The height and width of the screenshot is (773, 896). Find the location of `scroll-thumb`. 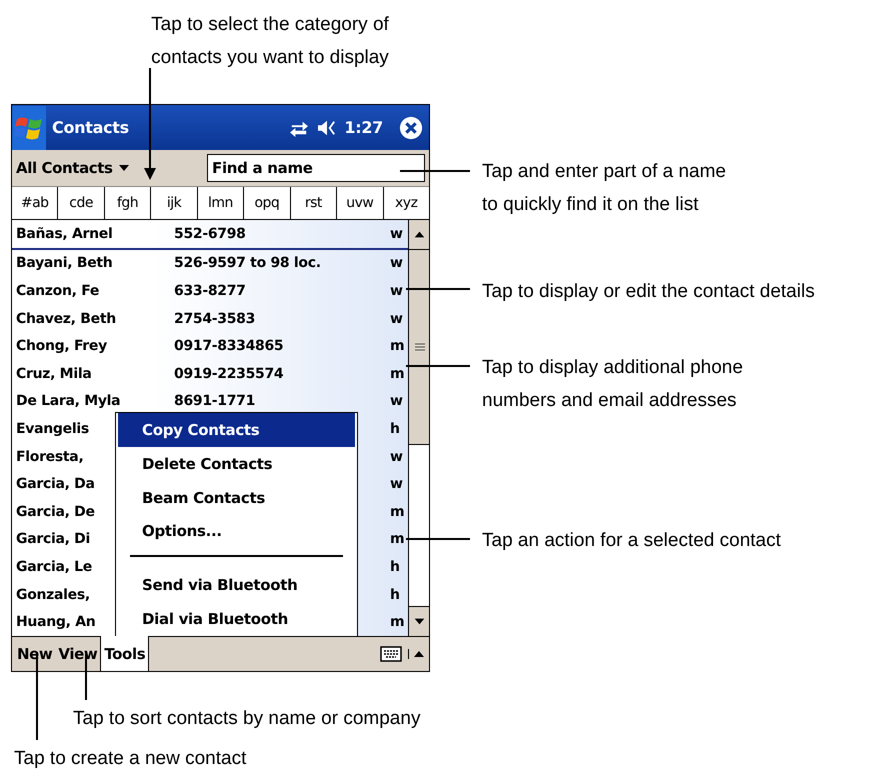

scroll-thumb is located at coordinates (419, 347).